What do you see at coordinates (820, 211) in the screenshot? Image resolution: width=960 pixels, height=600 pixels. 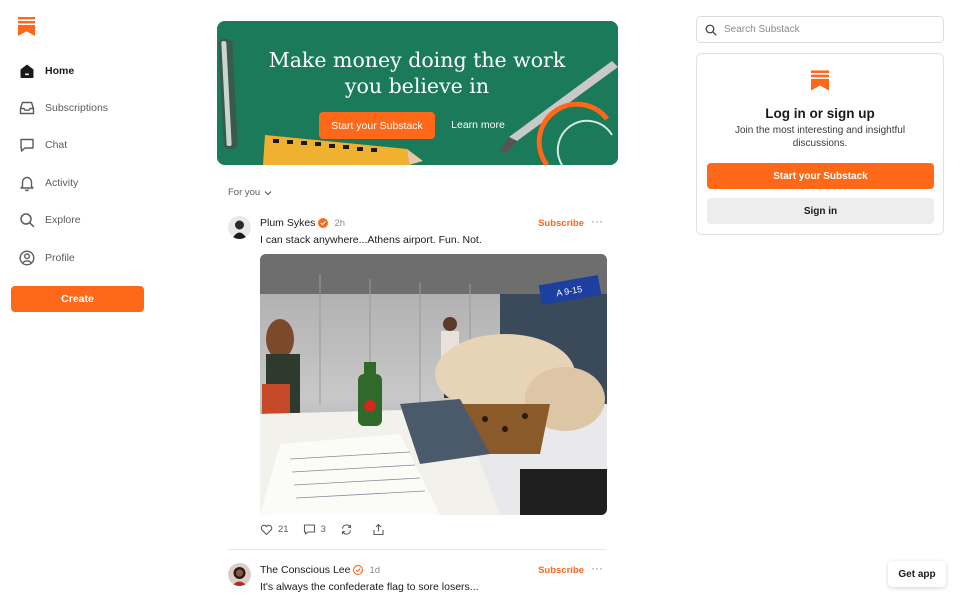 I see `sign-in-button: Sign in` at bounding box center [820, 211].